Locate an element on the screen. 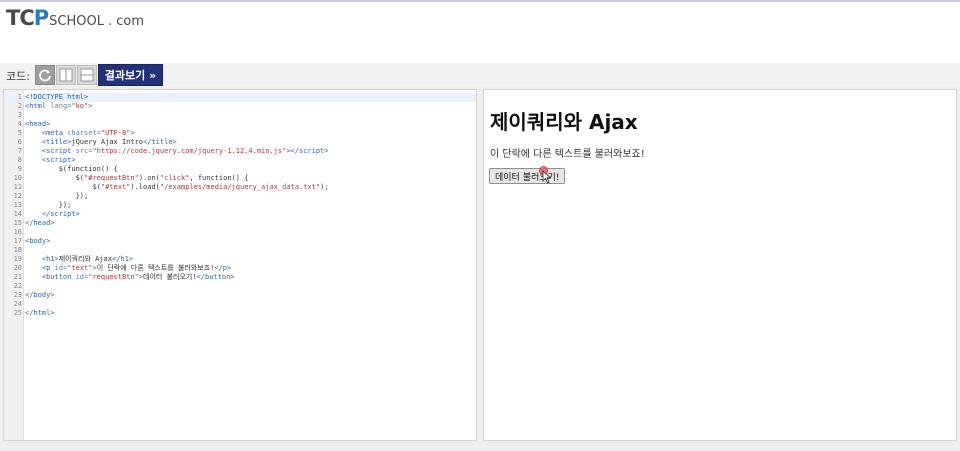 The height and width of the screenshot is (451, 960). line-number: 6 is located at coordinates (19, 142).